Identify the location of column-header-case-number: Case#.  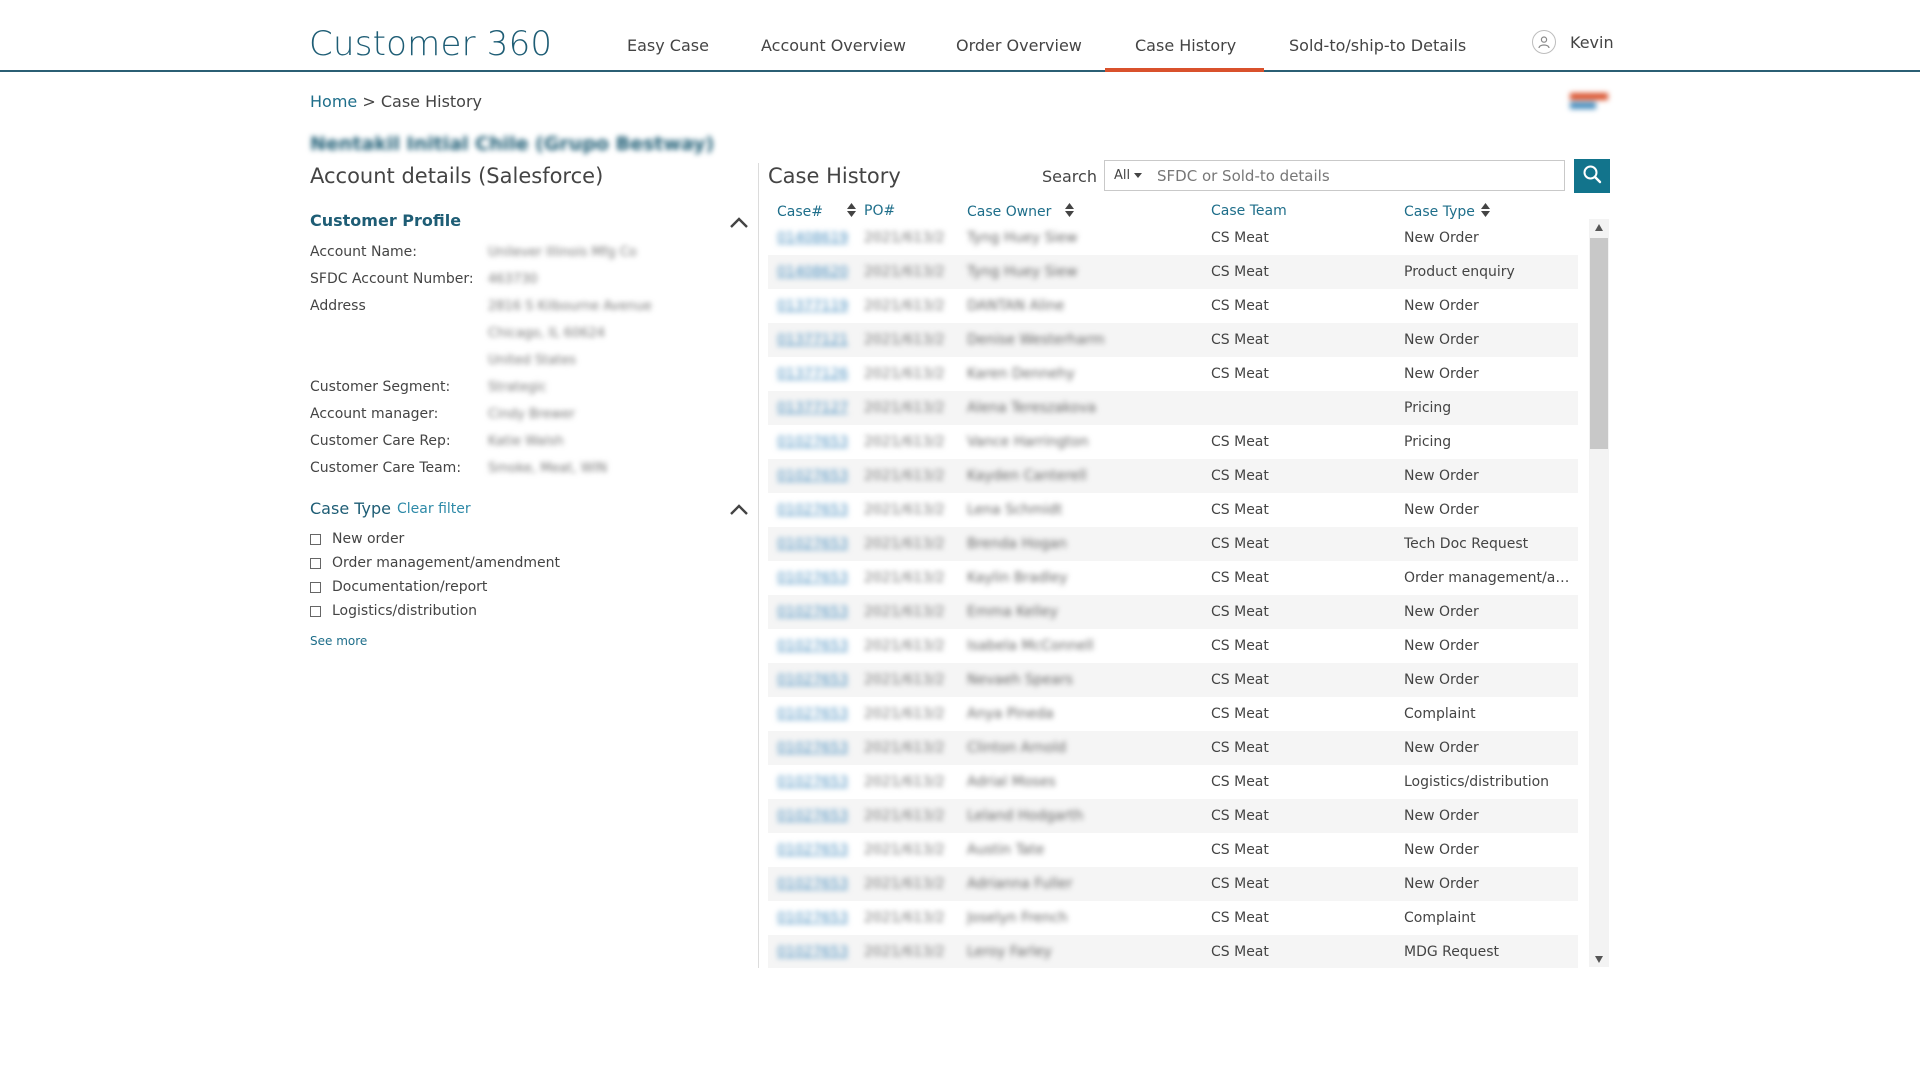
(816, 212).